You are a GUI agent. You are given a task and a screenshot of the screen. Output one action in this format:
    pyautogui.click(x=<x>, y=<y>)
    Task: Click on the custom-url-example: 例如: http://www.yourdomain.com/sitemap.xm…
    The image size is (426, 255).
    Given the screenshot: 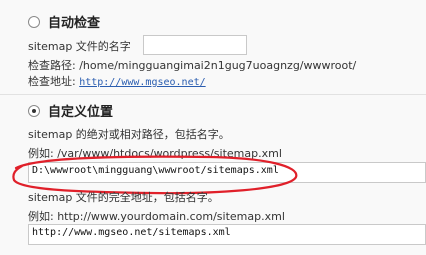 What is the action you would take?
    pyautogui.click(x=156, y=216)
    